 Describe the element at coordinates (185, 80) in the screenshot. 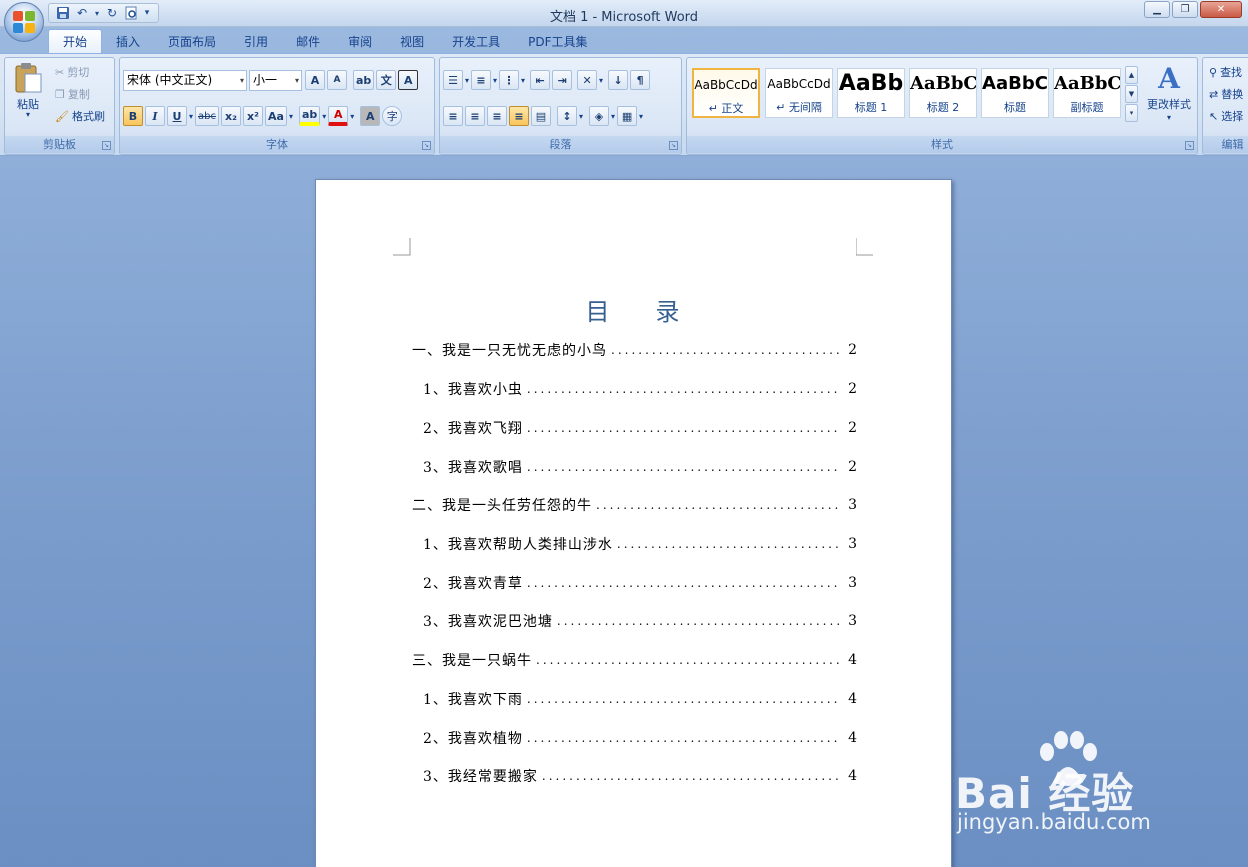

I see `font-family-select: 宋体 (中文正文) ▾` at that location.